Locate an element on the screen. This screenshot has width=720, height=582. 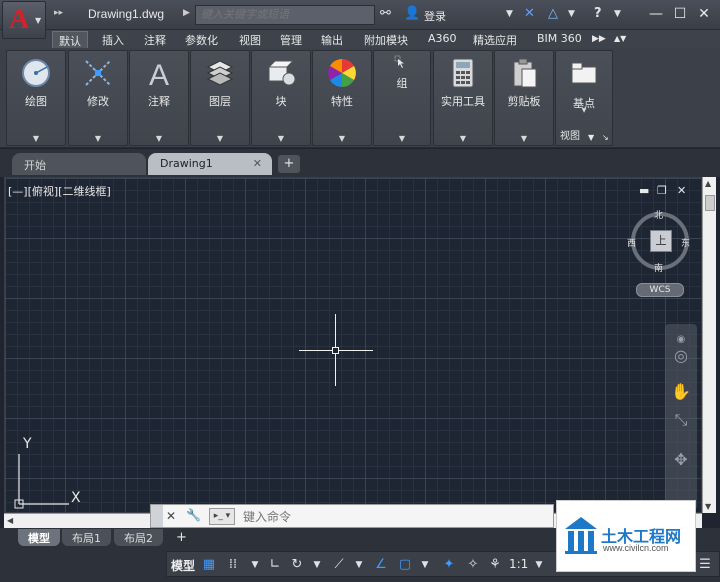
close-tab-icon: ✕ is located at coordinates (257, 163).